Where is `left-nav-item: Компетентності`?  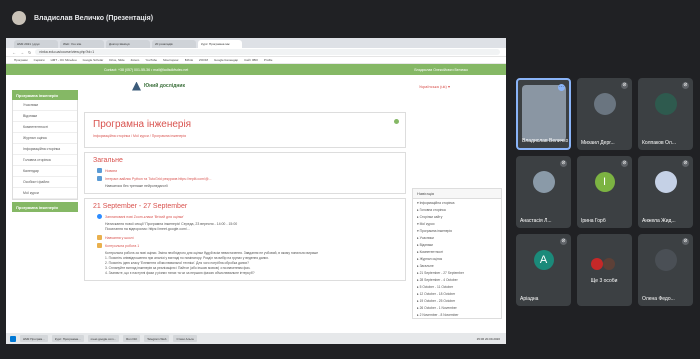 left-nav-item: Компетентності is located at coordinates (45, 127).